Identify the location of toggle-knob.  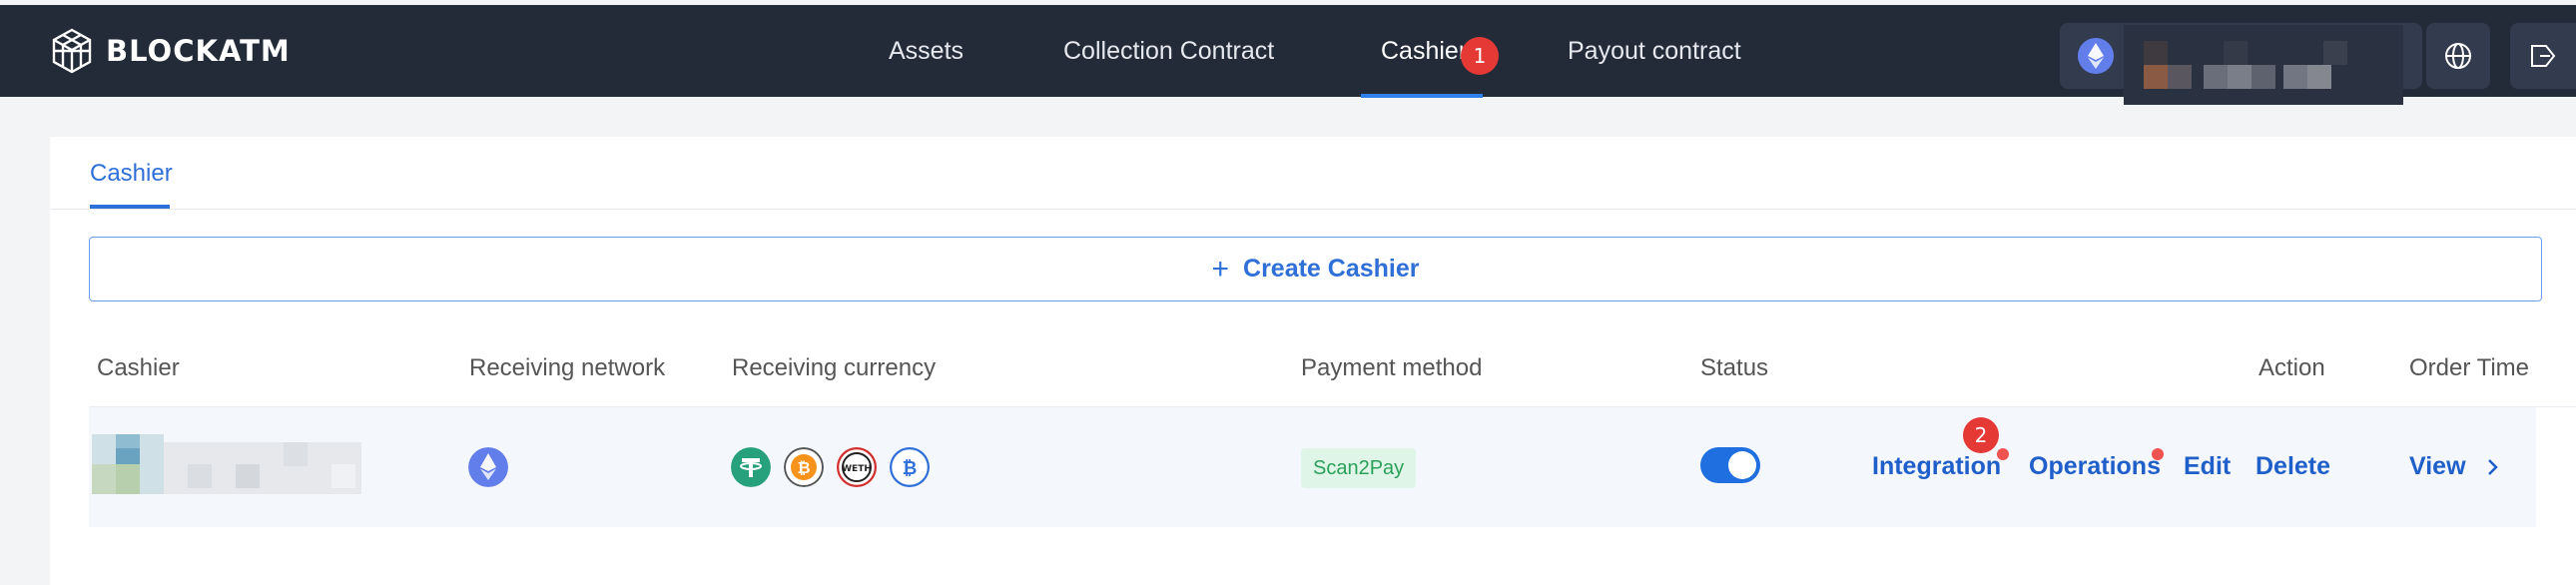
(1742, 465).